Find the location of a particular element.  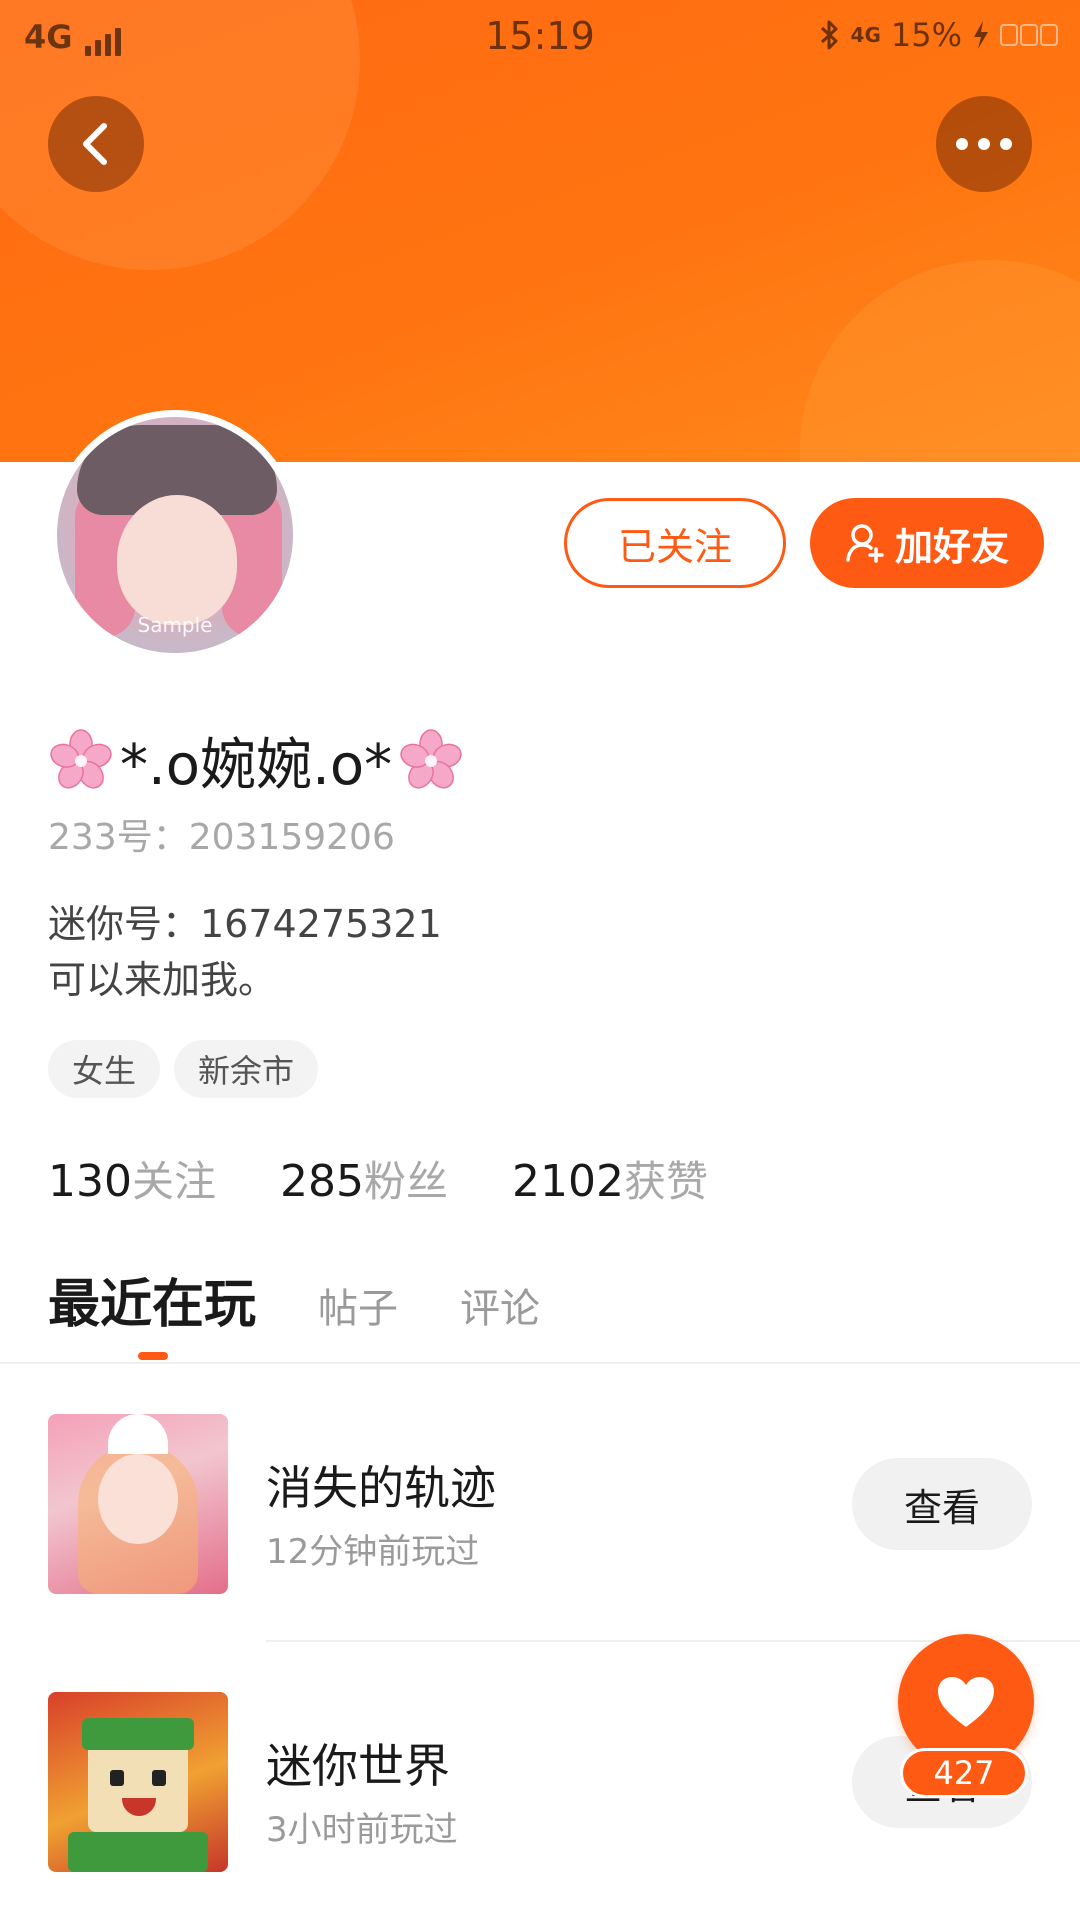

nickname: *.o婉婉.o* is located at coordinates (256, 760).